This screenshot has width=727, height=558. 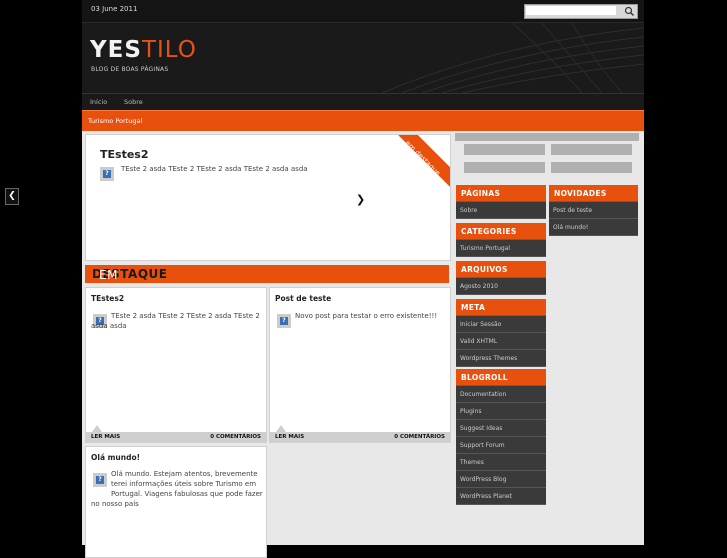 What do you see at coordinates (363, 120) in the screenshot?
I see `category-bar: Turismo Portugal` at bounding box center [363, 120].